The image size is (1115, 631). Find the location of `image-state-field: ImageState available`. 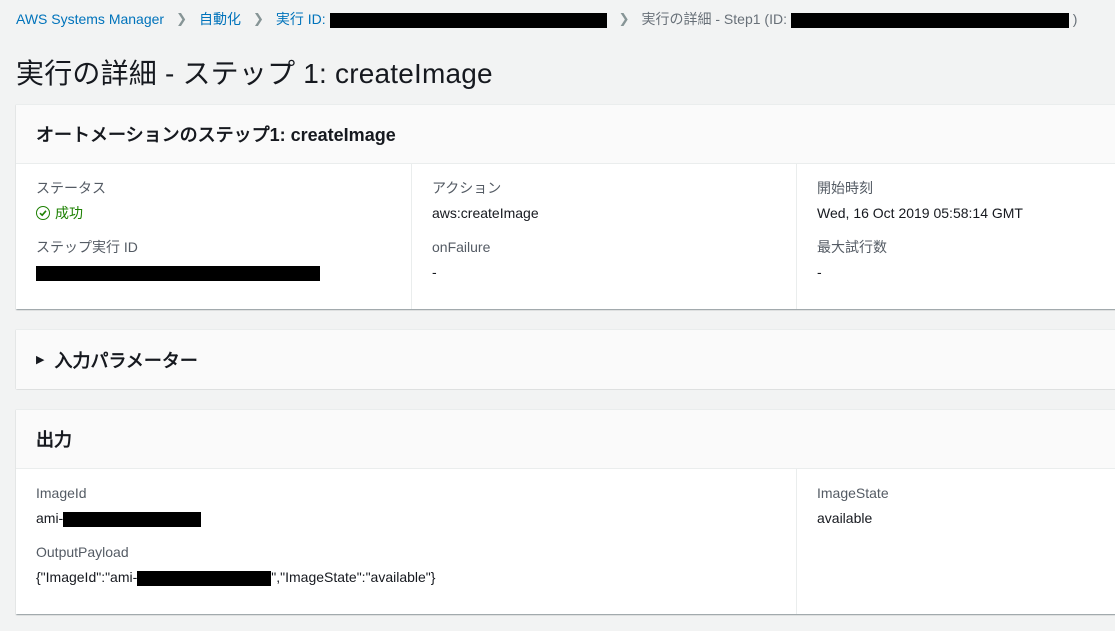

image-state-field: ImageState available is located at coordinates (961, 505).